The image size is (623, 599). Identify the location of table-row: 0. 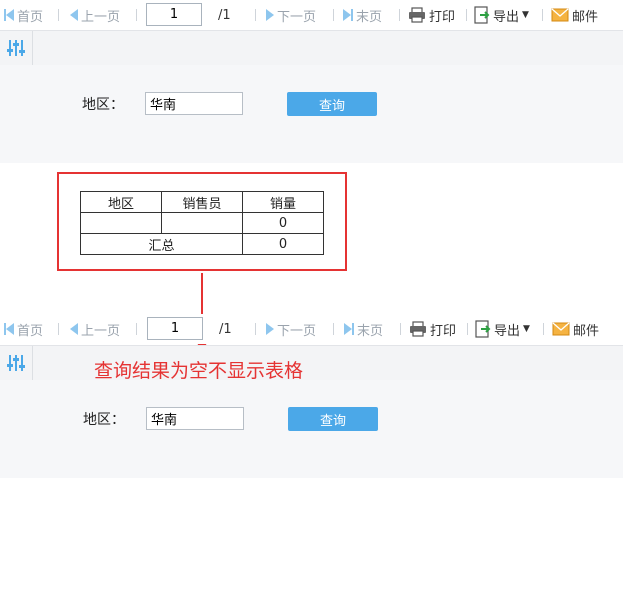
(202, 223).